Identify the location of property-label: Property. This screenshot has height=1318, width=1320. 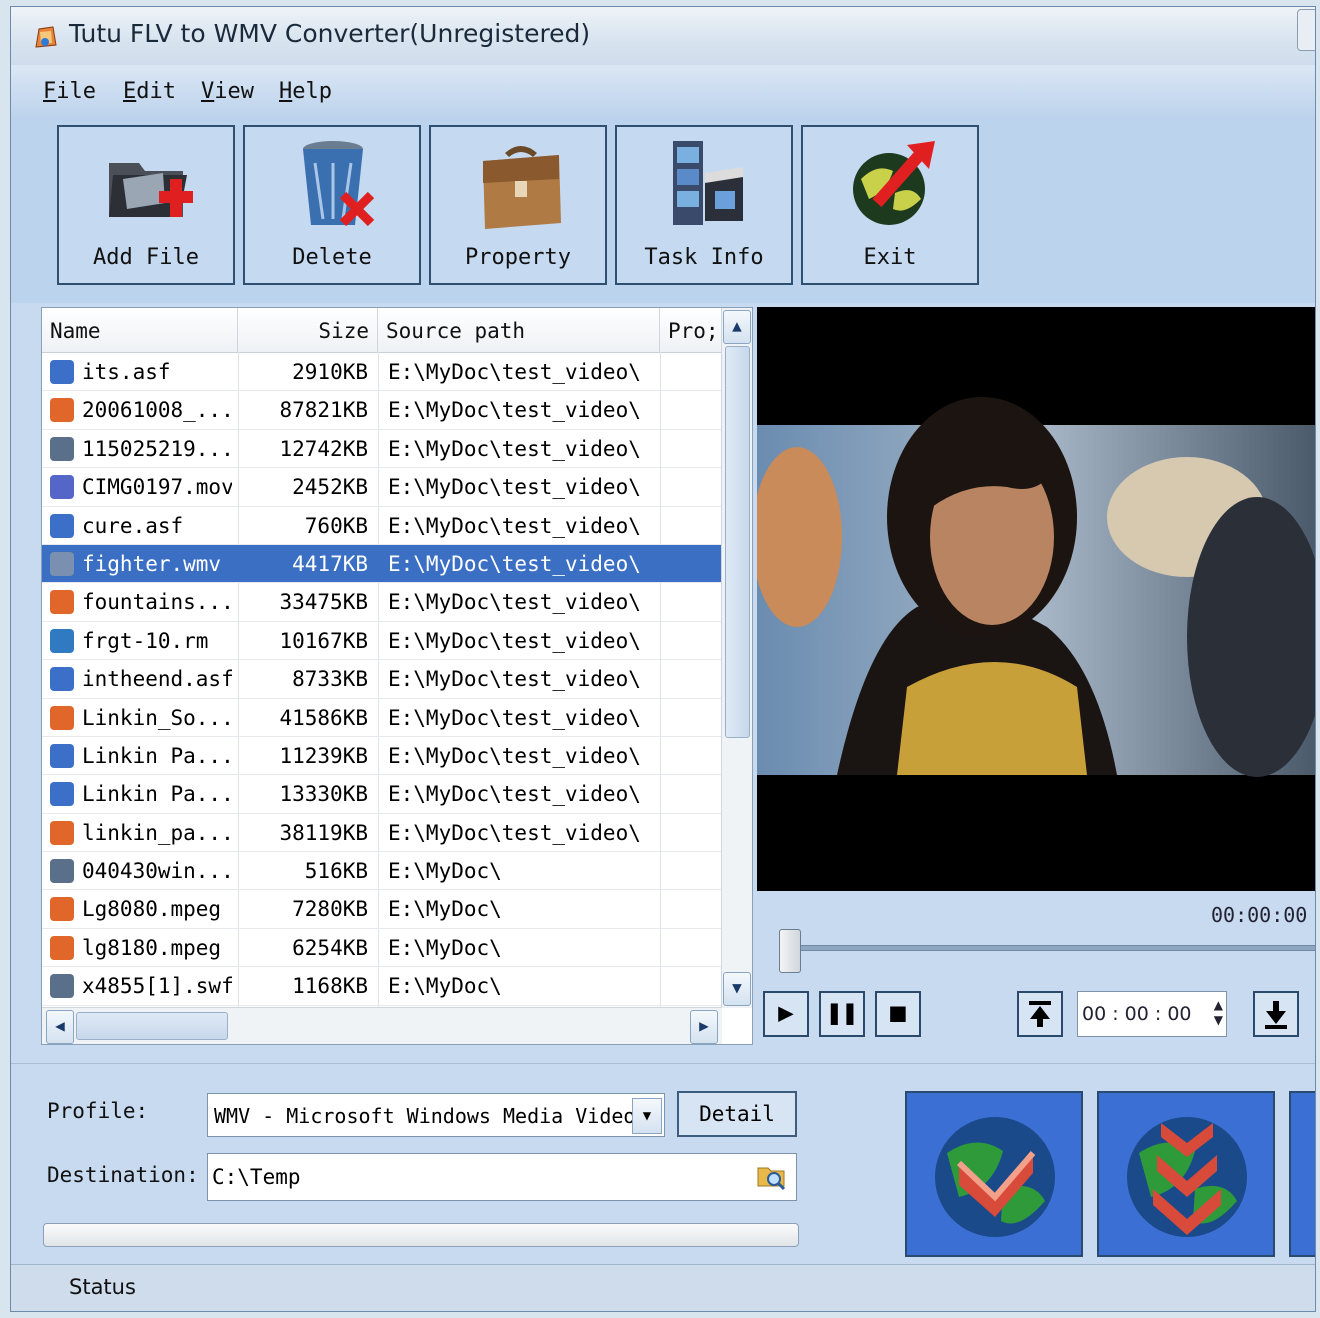
(518, 257).